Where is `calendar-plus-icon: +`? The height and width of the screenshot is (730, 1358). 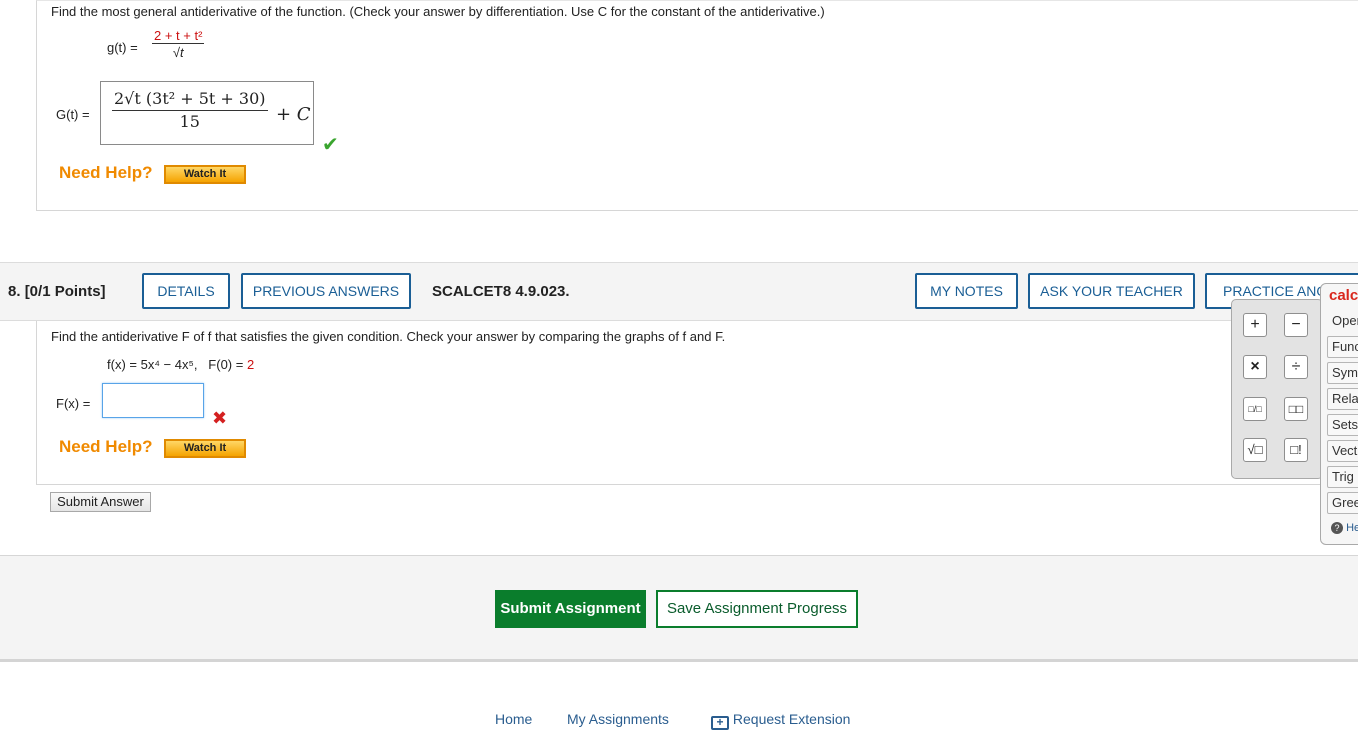
calendar-plus-icon: + is located at coordinates (720, 723).